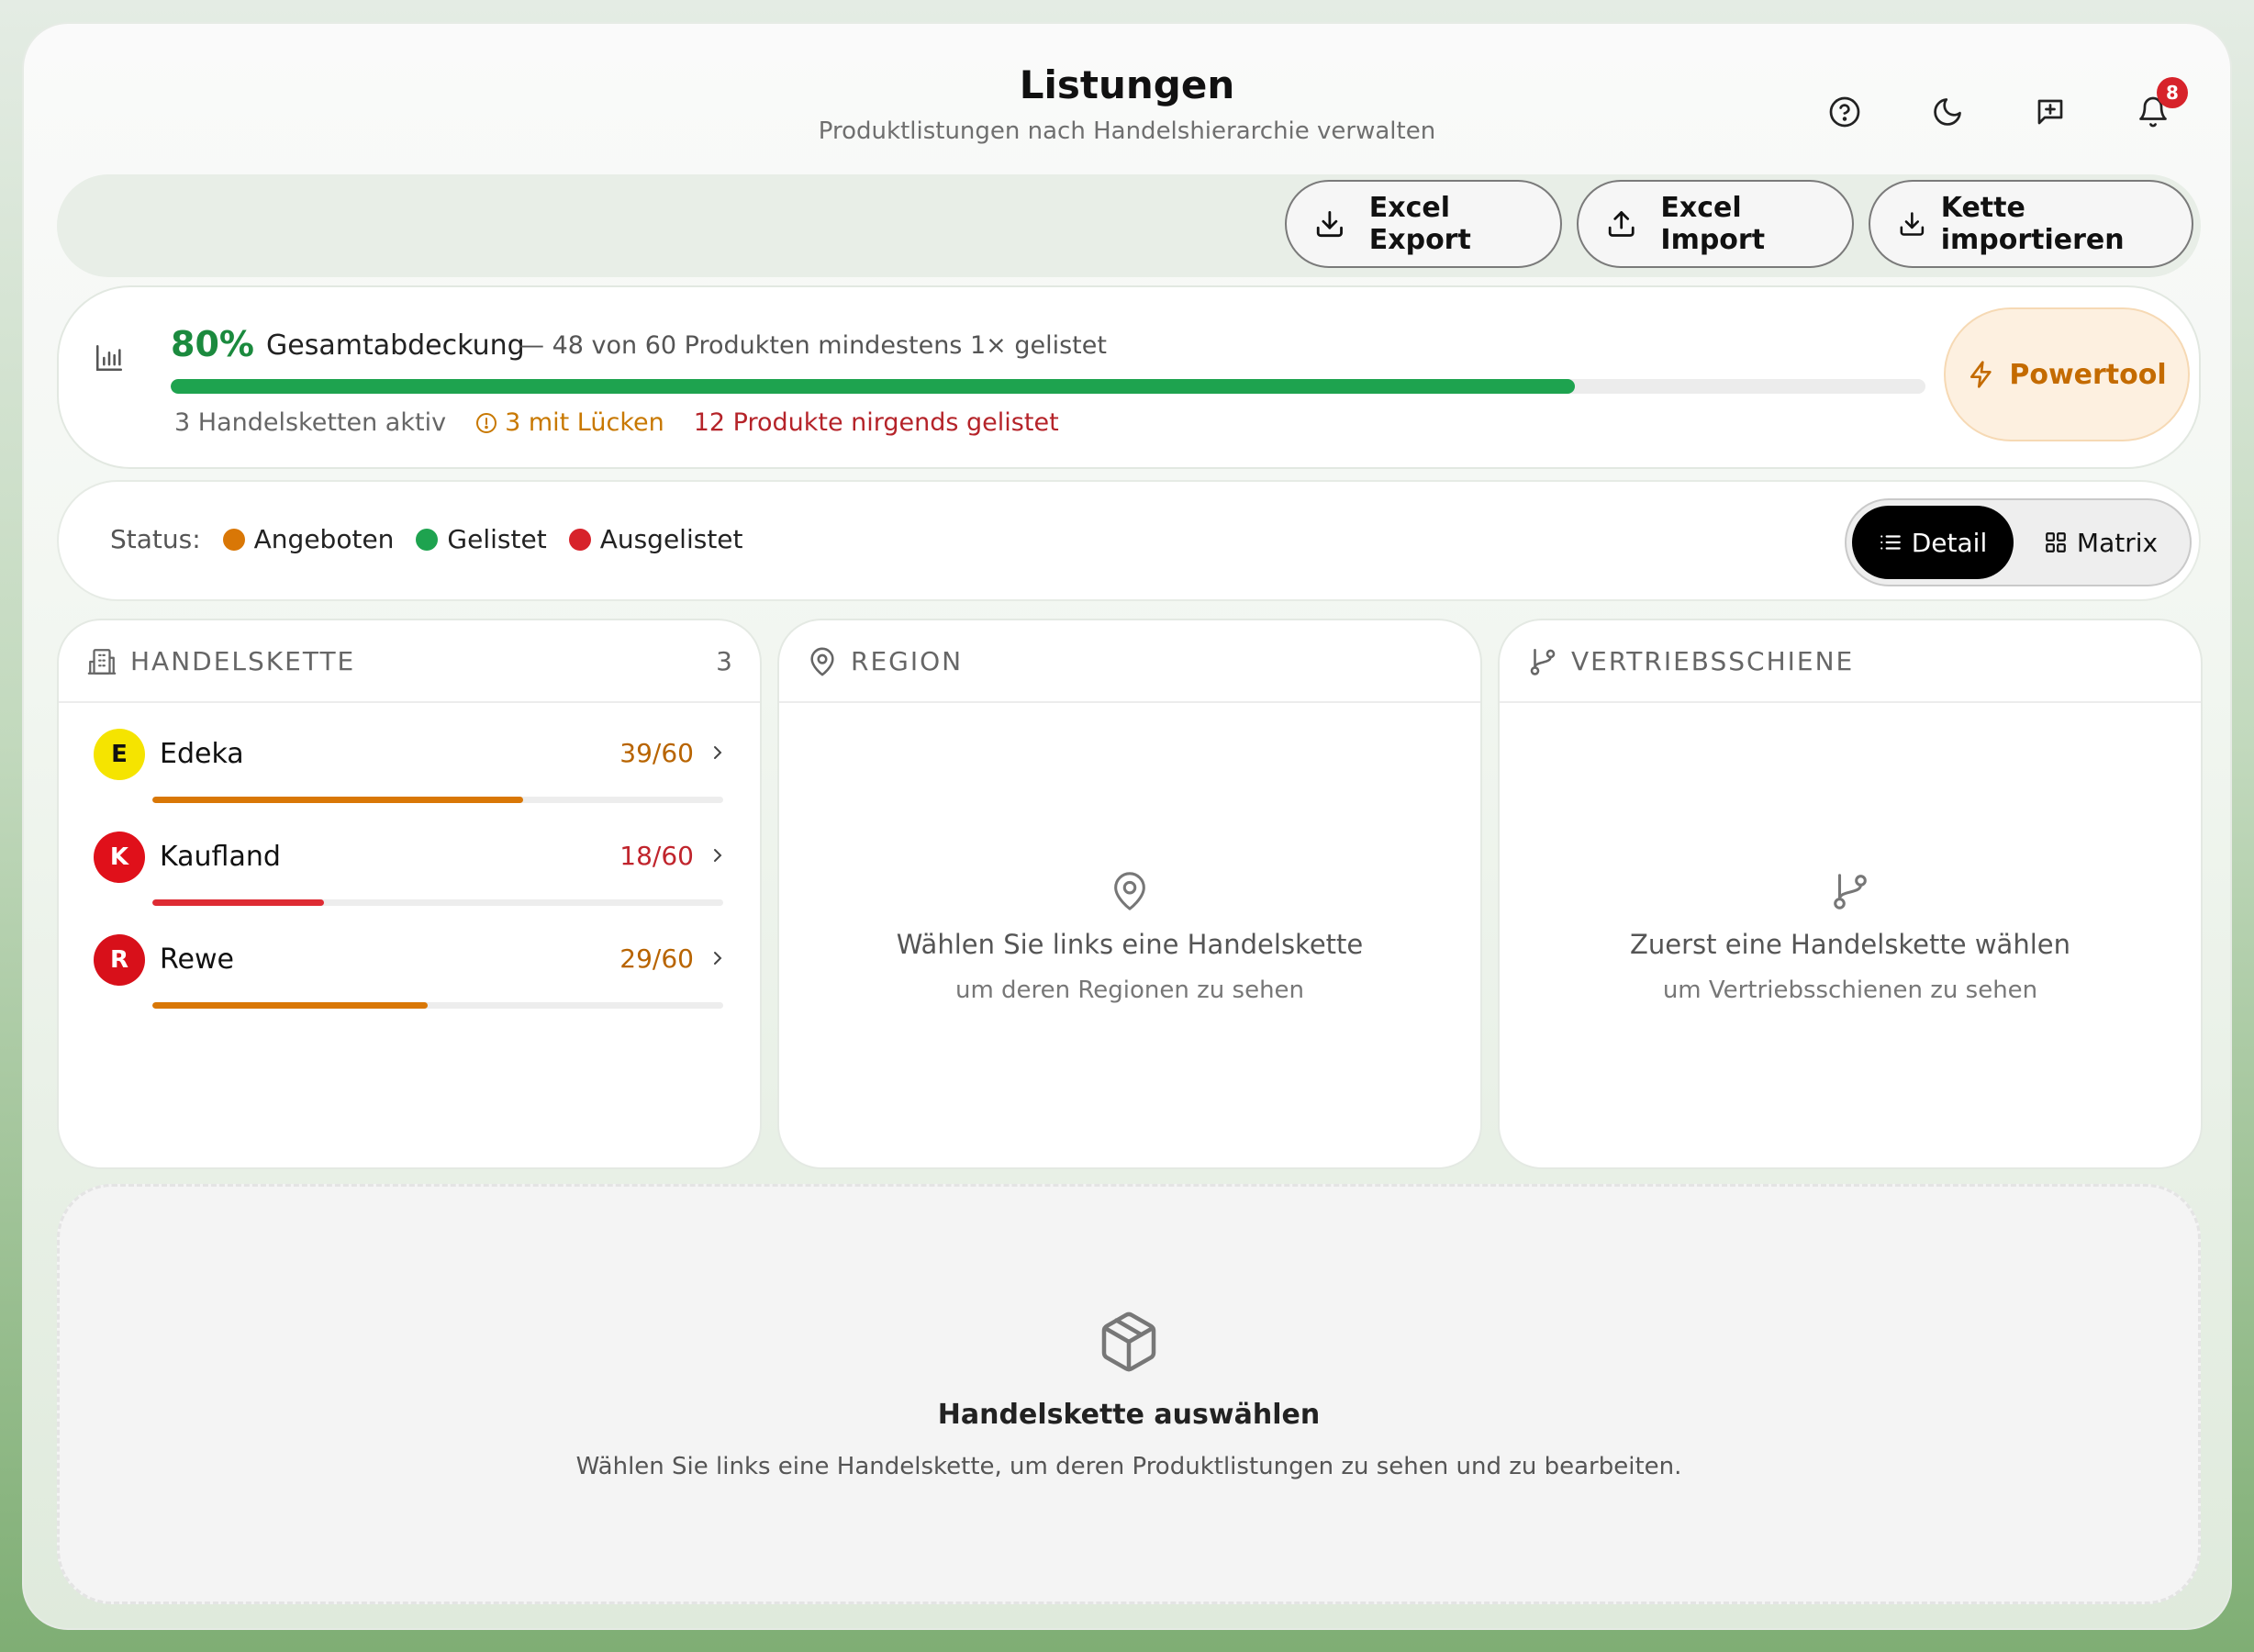  I want to click on powertool-button: Powertool, so click(2067, 374).